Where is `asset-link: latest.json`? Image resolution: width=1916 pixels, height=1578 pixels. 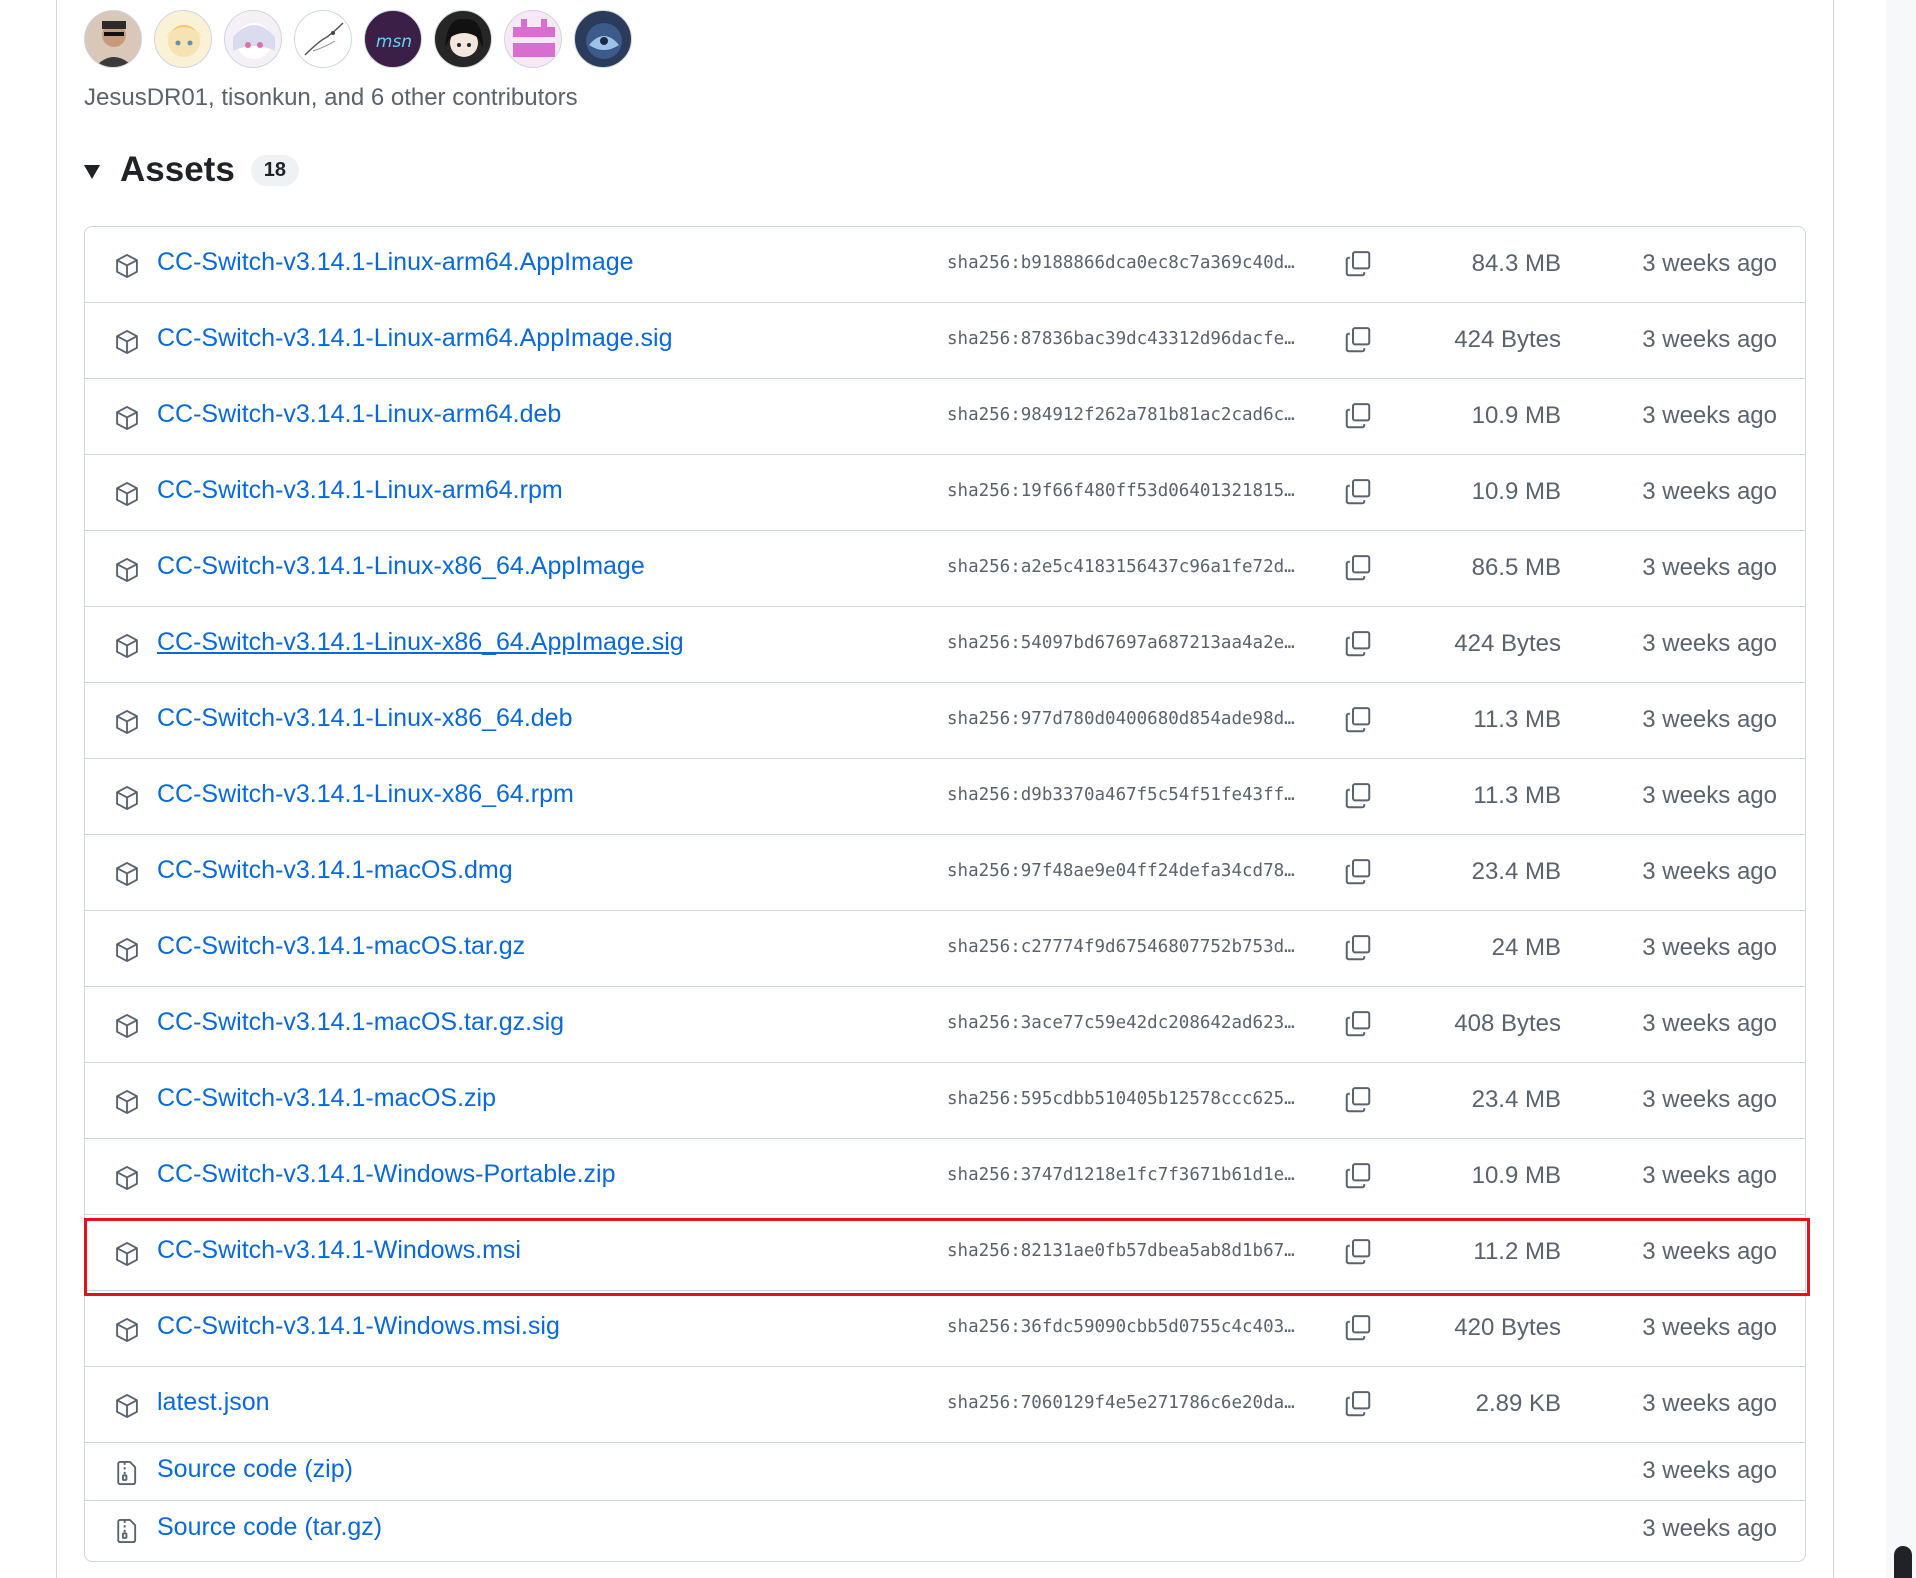
asset-link: latest.json is located at coordinates (213, 1402).